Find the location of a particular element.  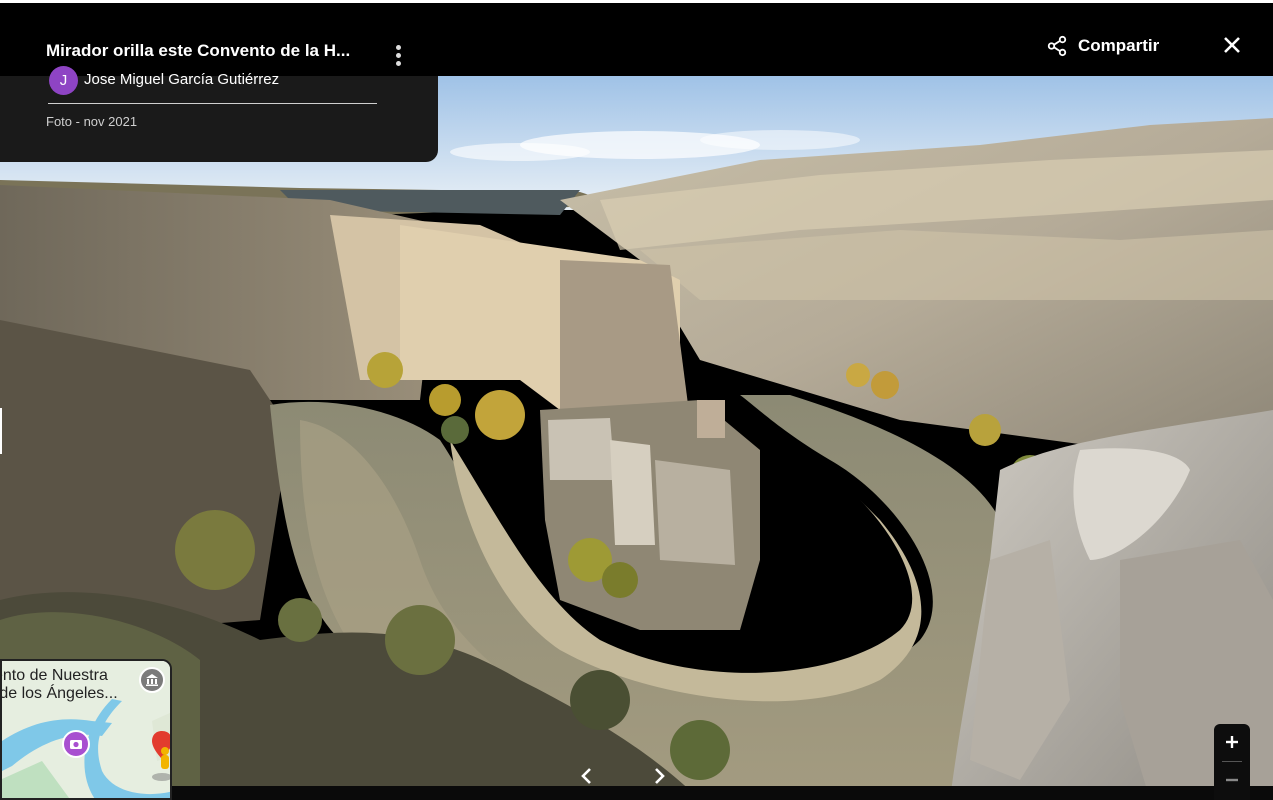

share-button: Compartir is located at coordinates (1102, 46).